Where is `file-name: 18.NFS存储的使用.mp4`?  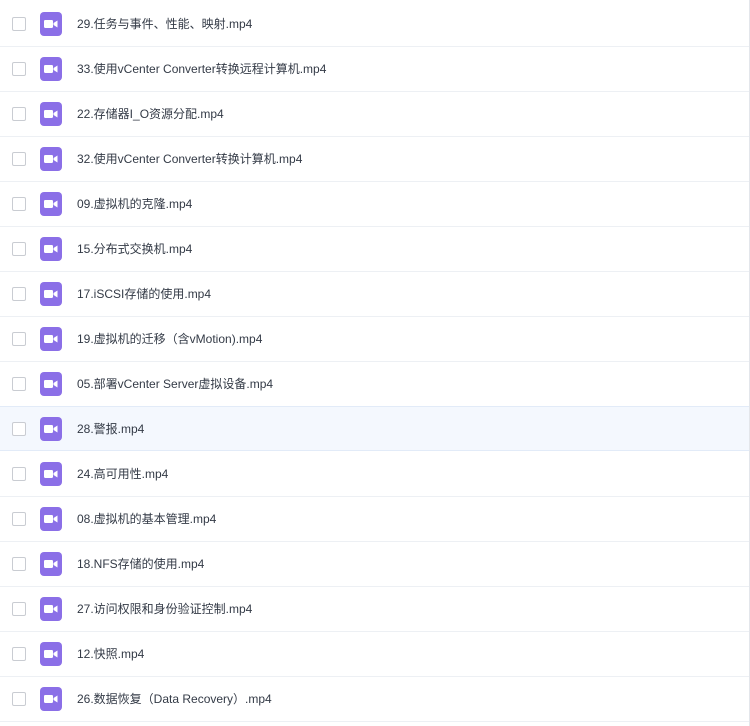
file-name: 18.NFS存储的使用.mp4 is located at coordinates (140, 564).